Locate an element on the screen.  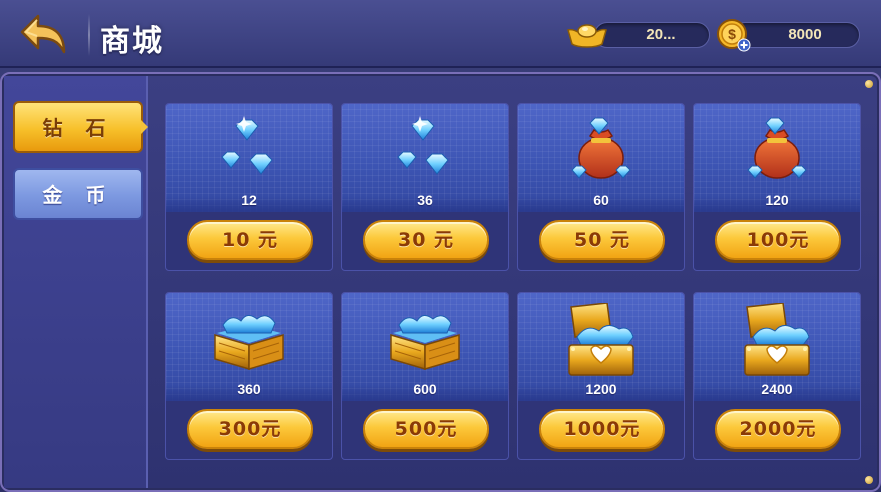
coin-balance: 8000 is located at coordinates (796, 35).